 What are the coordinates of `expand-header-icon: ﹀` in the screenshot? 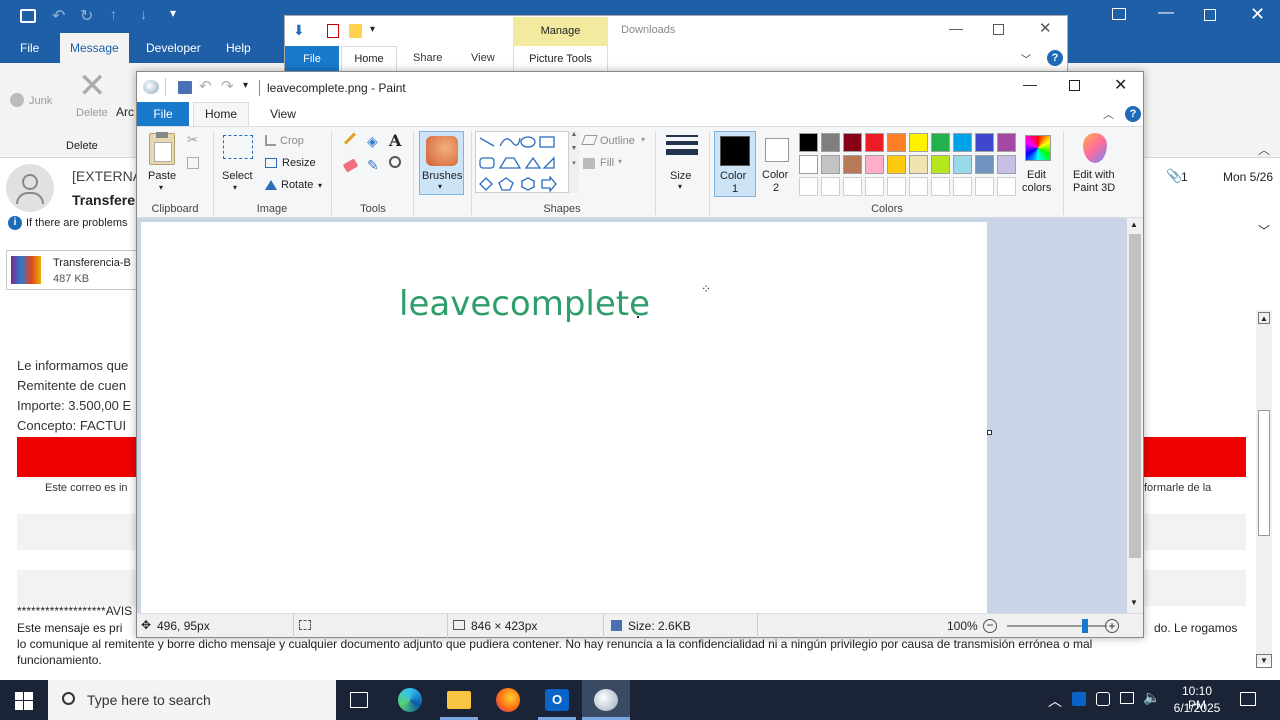 It's located at (1264, 230).